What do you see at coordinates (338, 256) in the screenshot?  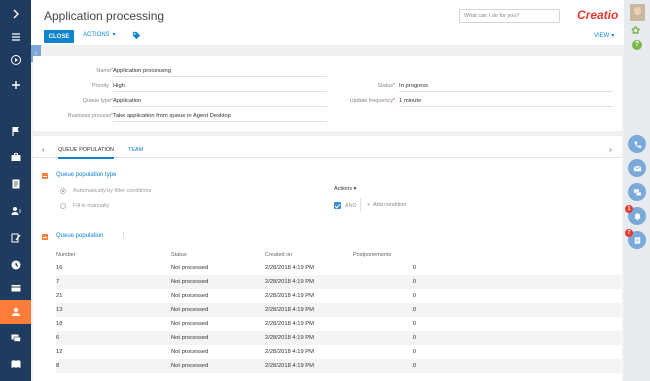 I see `grid-header: Number Status Created on Postponements` at bounding box center [338, 256].